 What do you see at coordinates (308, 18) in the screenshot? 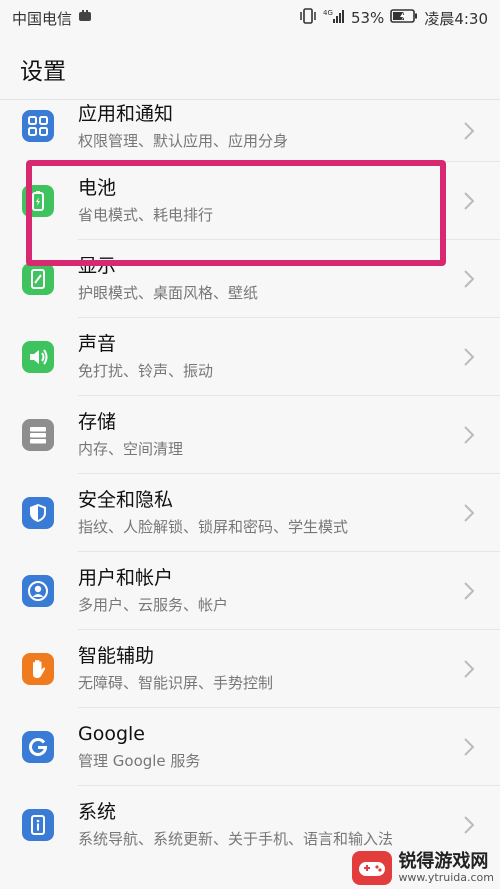
I see `vibrate-icon` at bounding box center [308, 18].